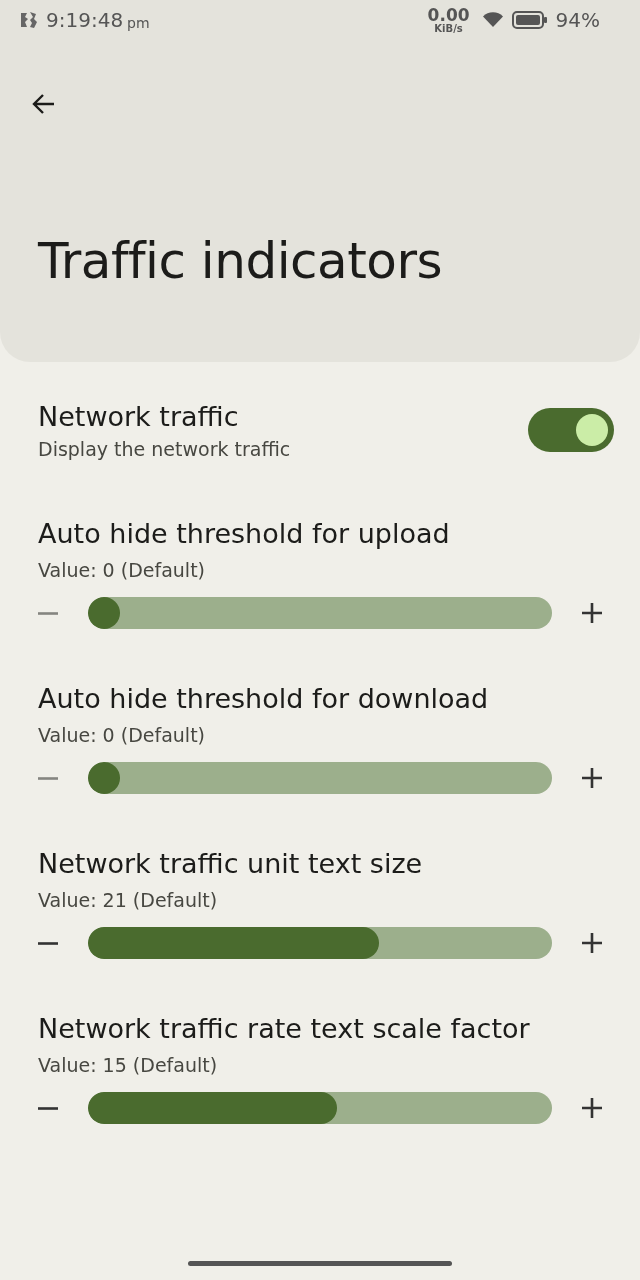 Image resolution: width=640 pixels, height=1280 pixels. Describe the element at coordinates (164, 448) in the screenshot. I see `setting-summary: Display the network traffic` at that location.